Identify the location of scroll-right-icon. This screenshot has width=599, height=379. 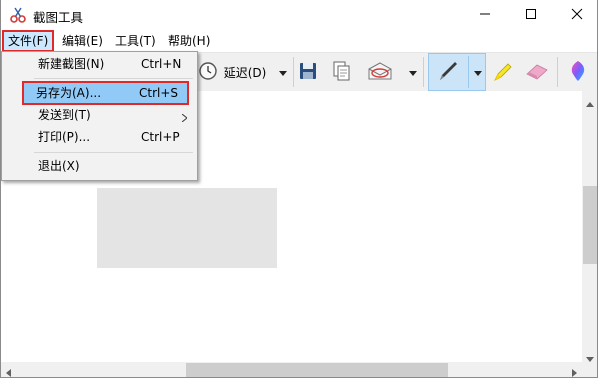
(574, 371).